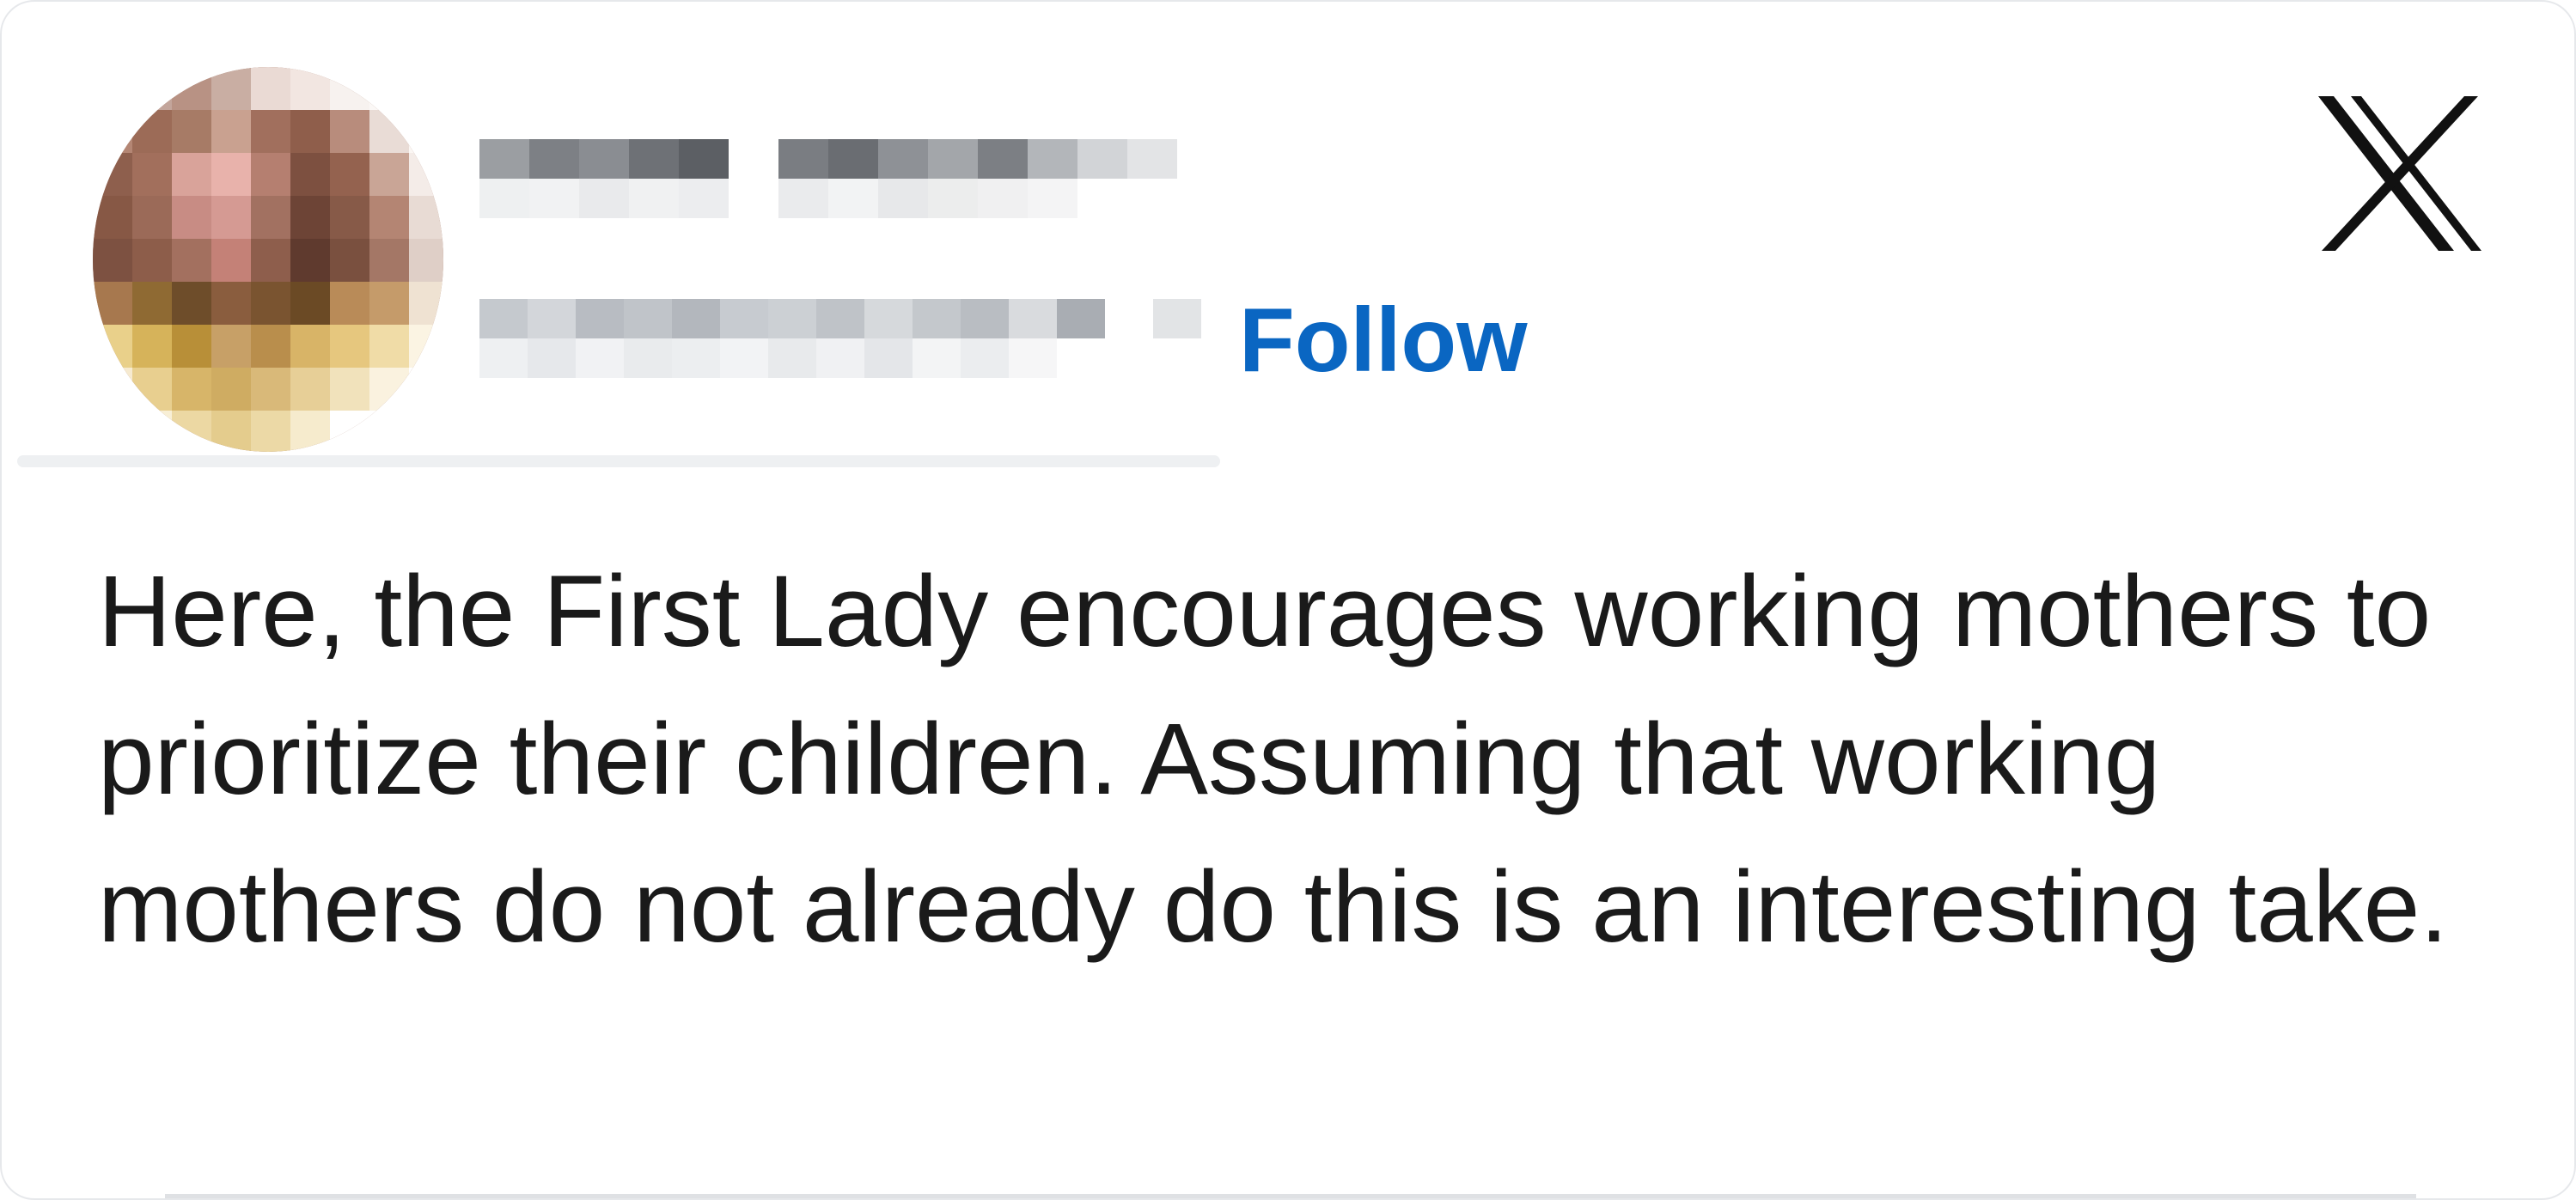 This screenshot has width=2576, height=1200. Describe the element at coordinates (1290, 1196) in the screenshot. I see `footer-divider` at that location.